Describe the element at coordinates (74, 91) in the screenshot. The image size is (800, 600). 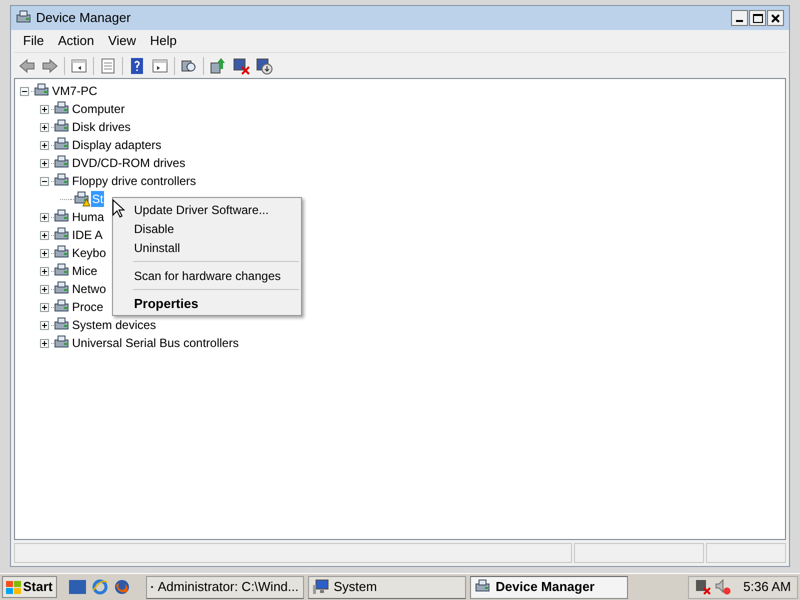
I see `tree-item: VM7-PC` at that location.